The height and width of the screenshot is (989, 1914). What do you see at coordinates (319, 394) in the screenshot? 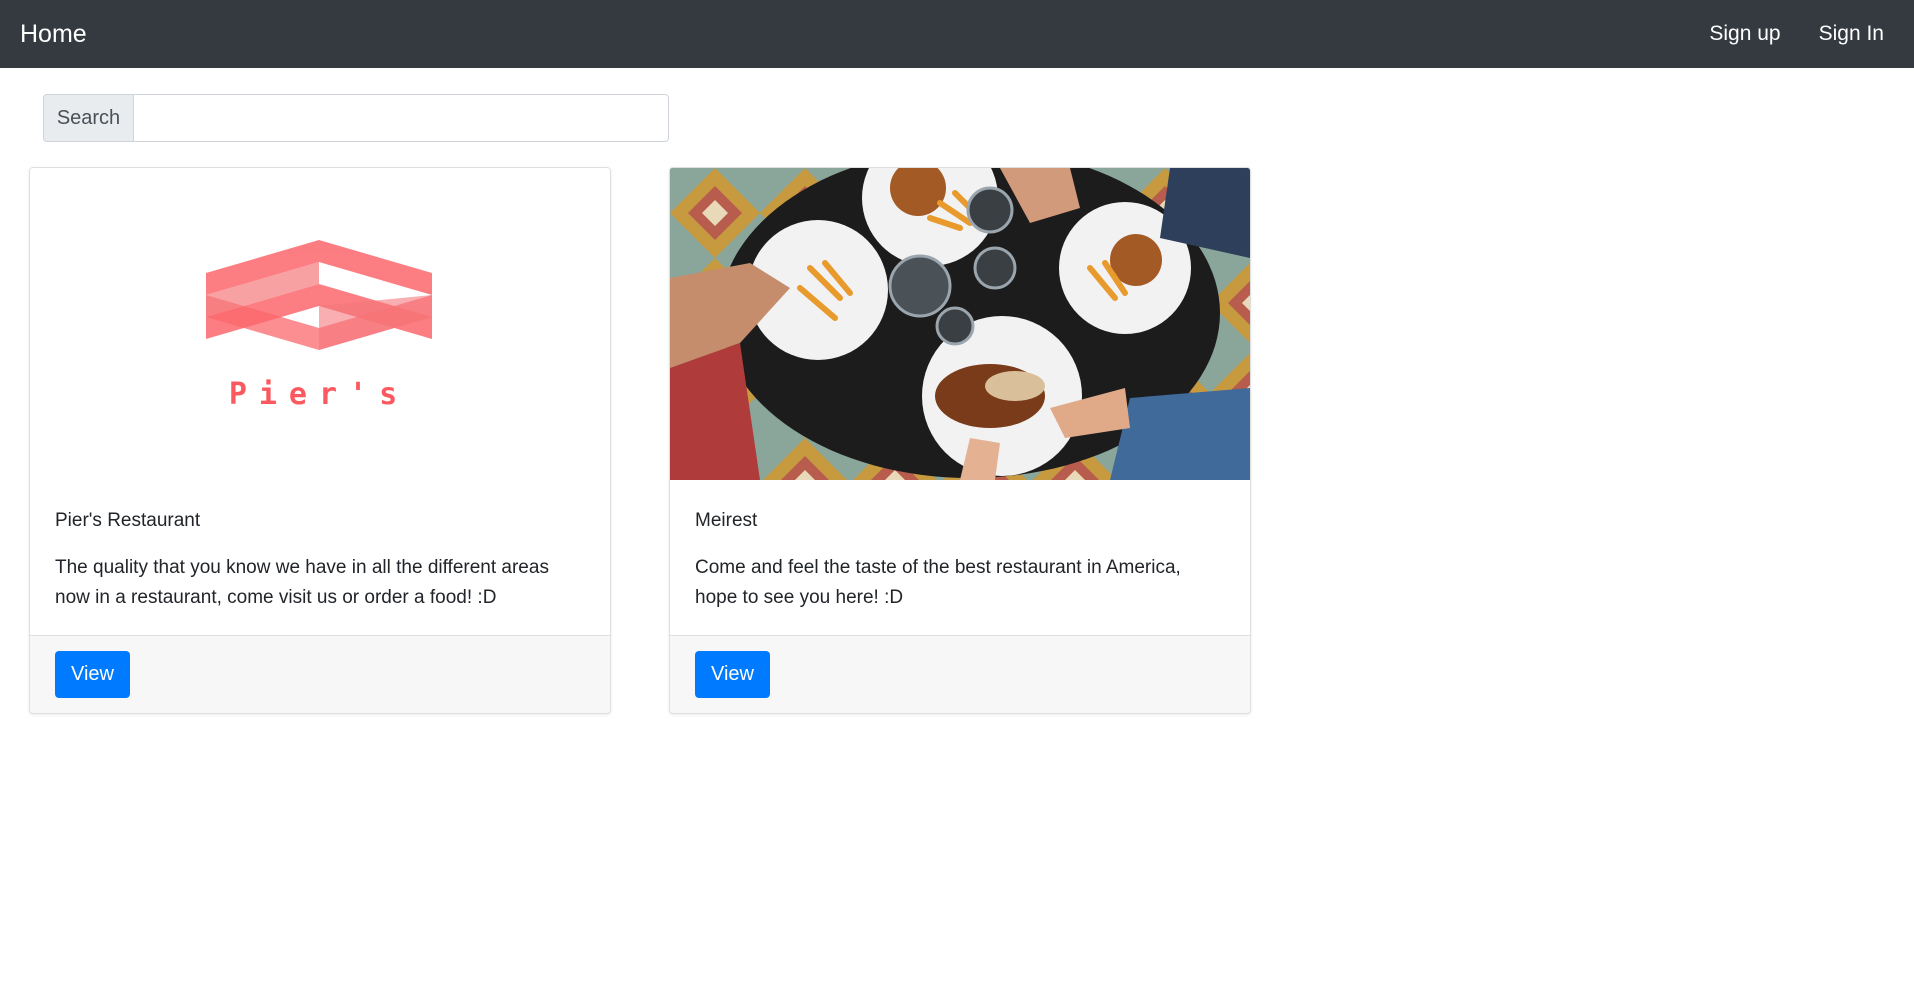
I see `logo-text: Pier's` at bounding box center [319, 394].